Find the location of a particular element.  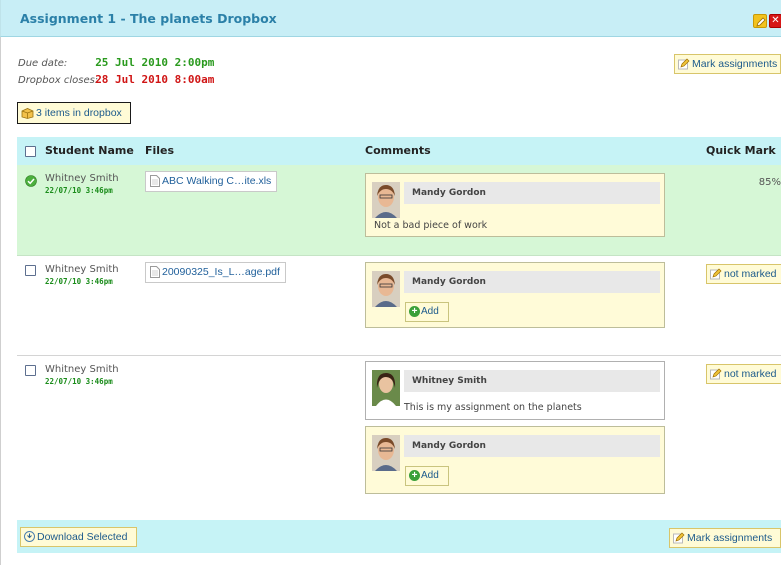

file-link: 20090325_Is_L…age.pdf is located at coordinates (215, 272).